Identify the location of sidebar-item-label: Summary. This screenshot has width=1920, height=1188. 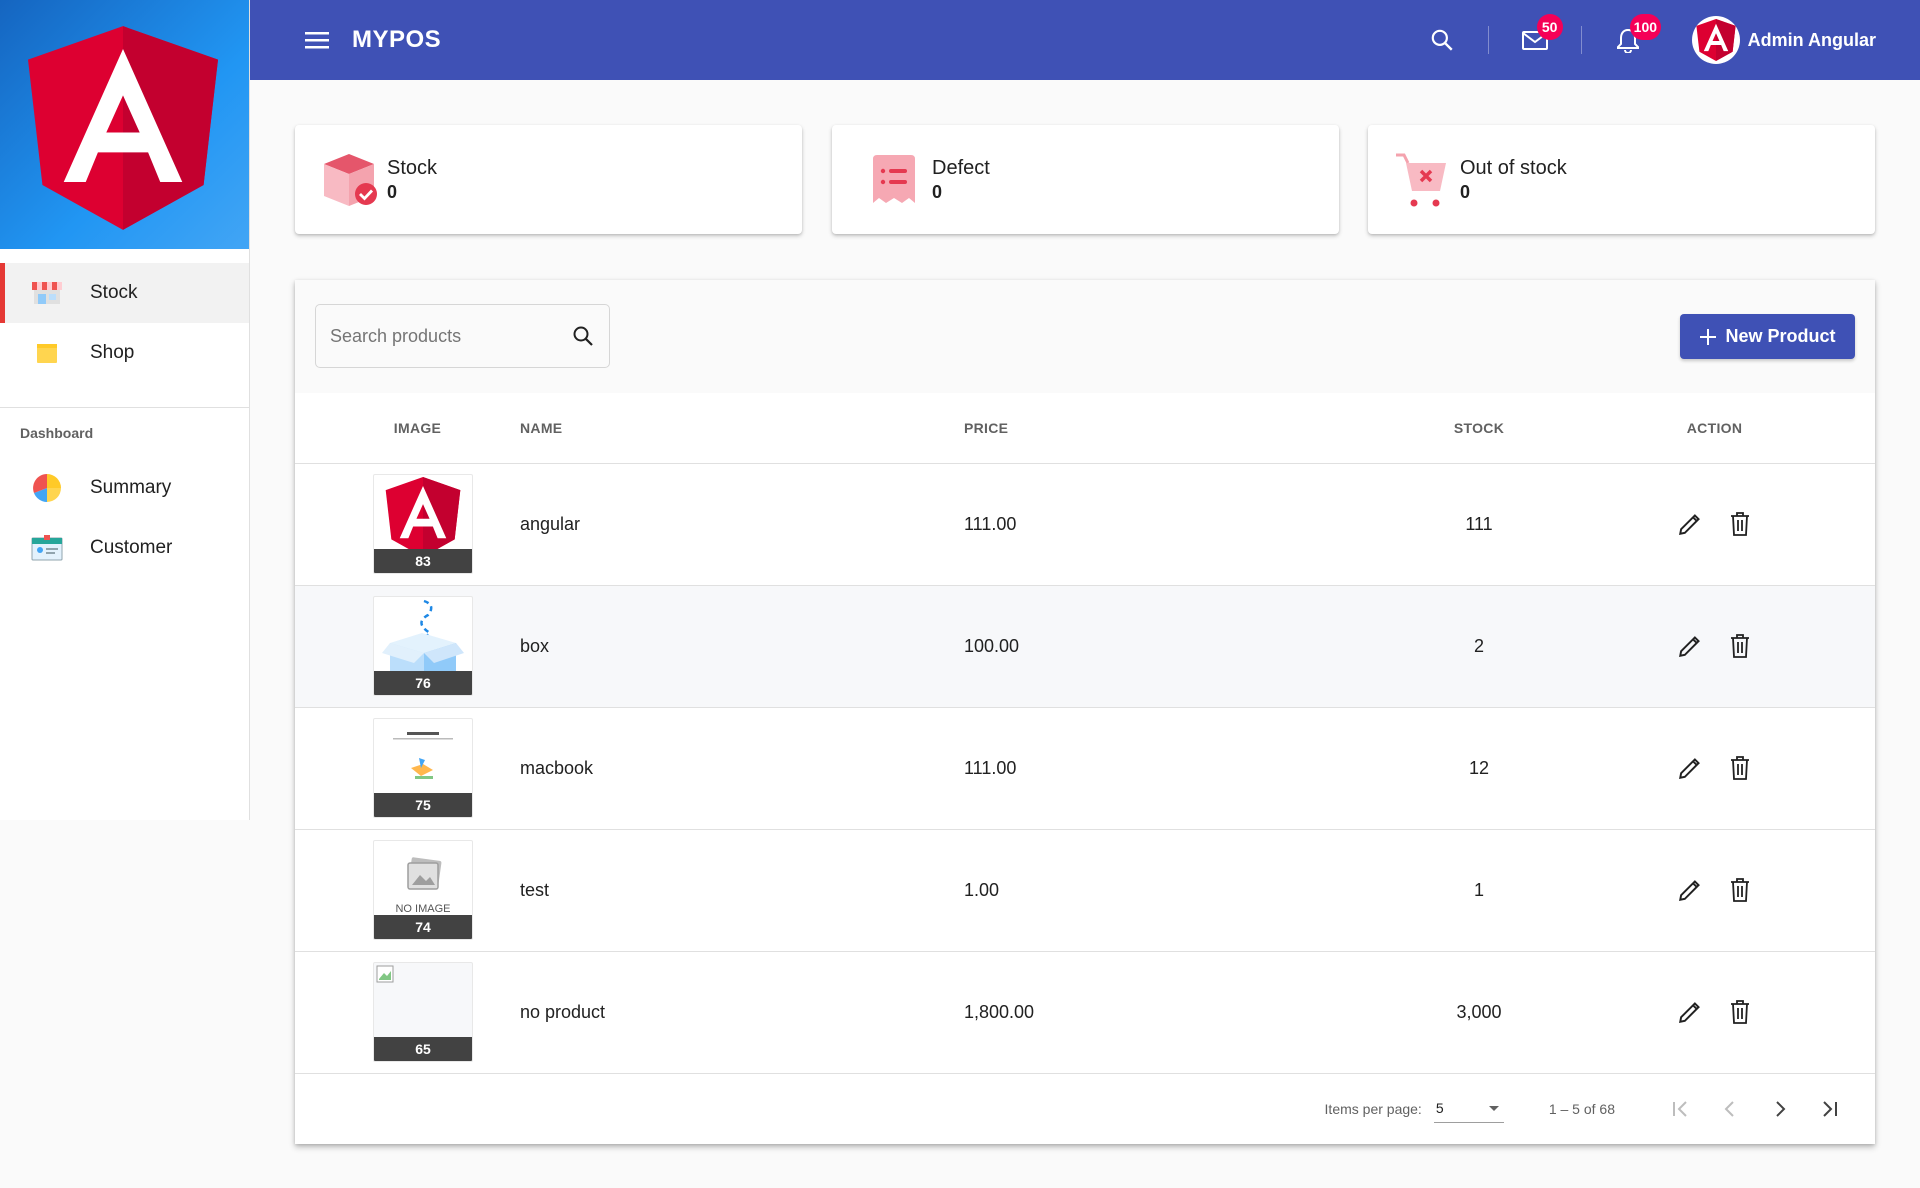
(131, 487).